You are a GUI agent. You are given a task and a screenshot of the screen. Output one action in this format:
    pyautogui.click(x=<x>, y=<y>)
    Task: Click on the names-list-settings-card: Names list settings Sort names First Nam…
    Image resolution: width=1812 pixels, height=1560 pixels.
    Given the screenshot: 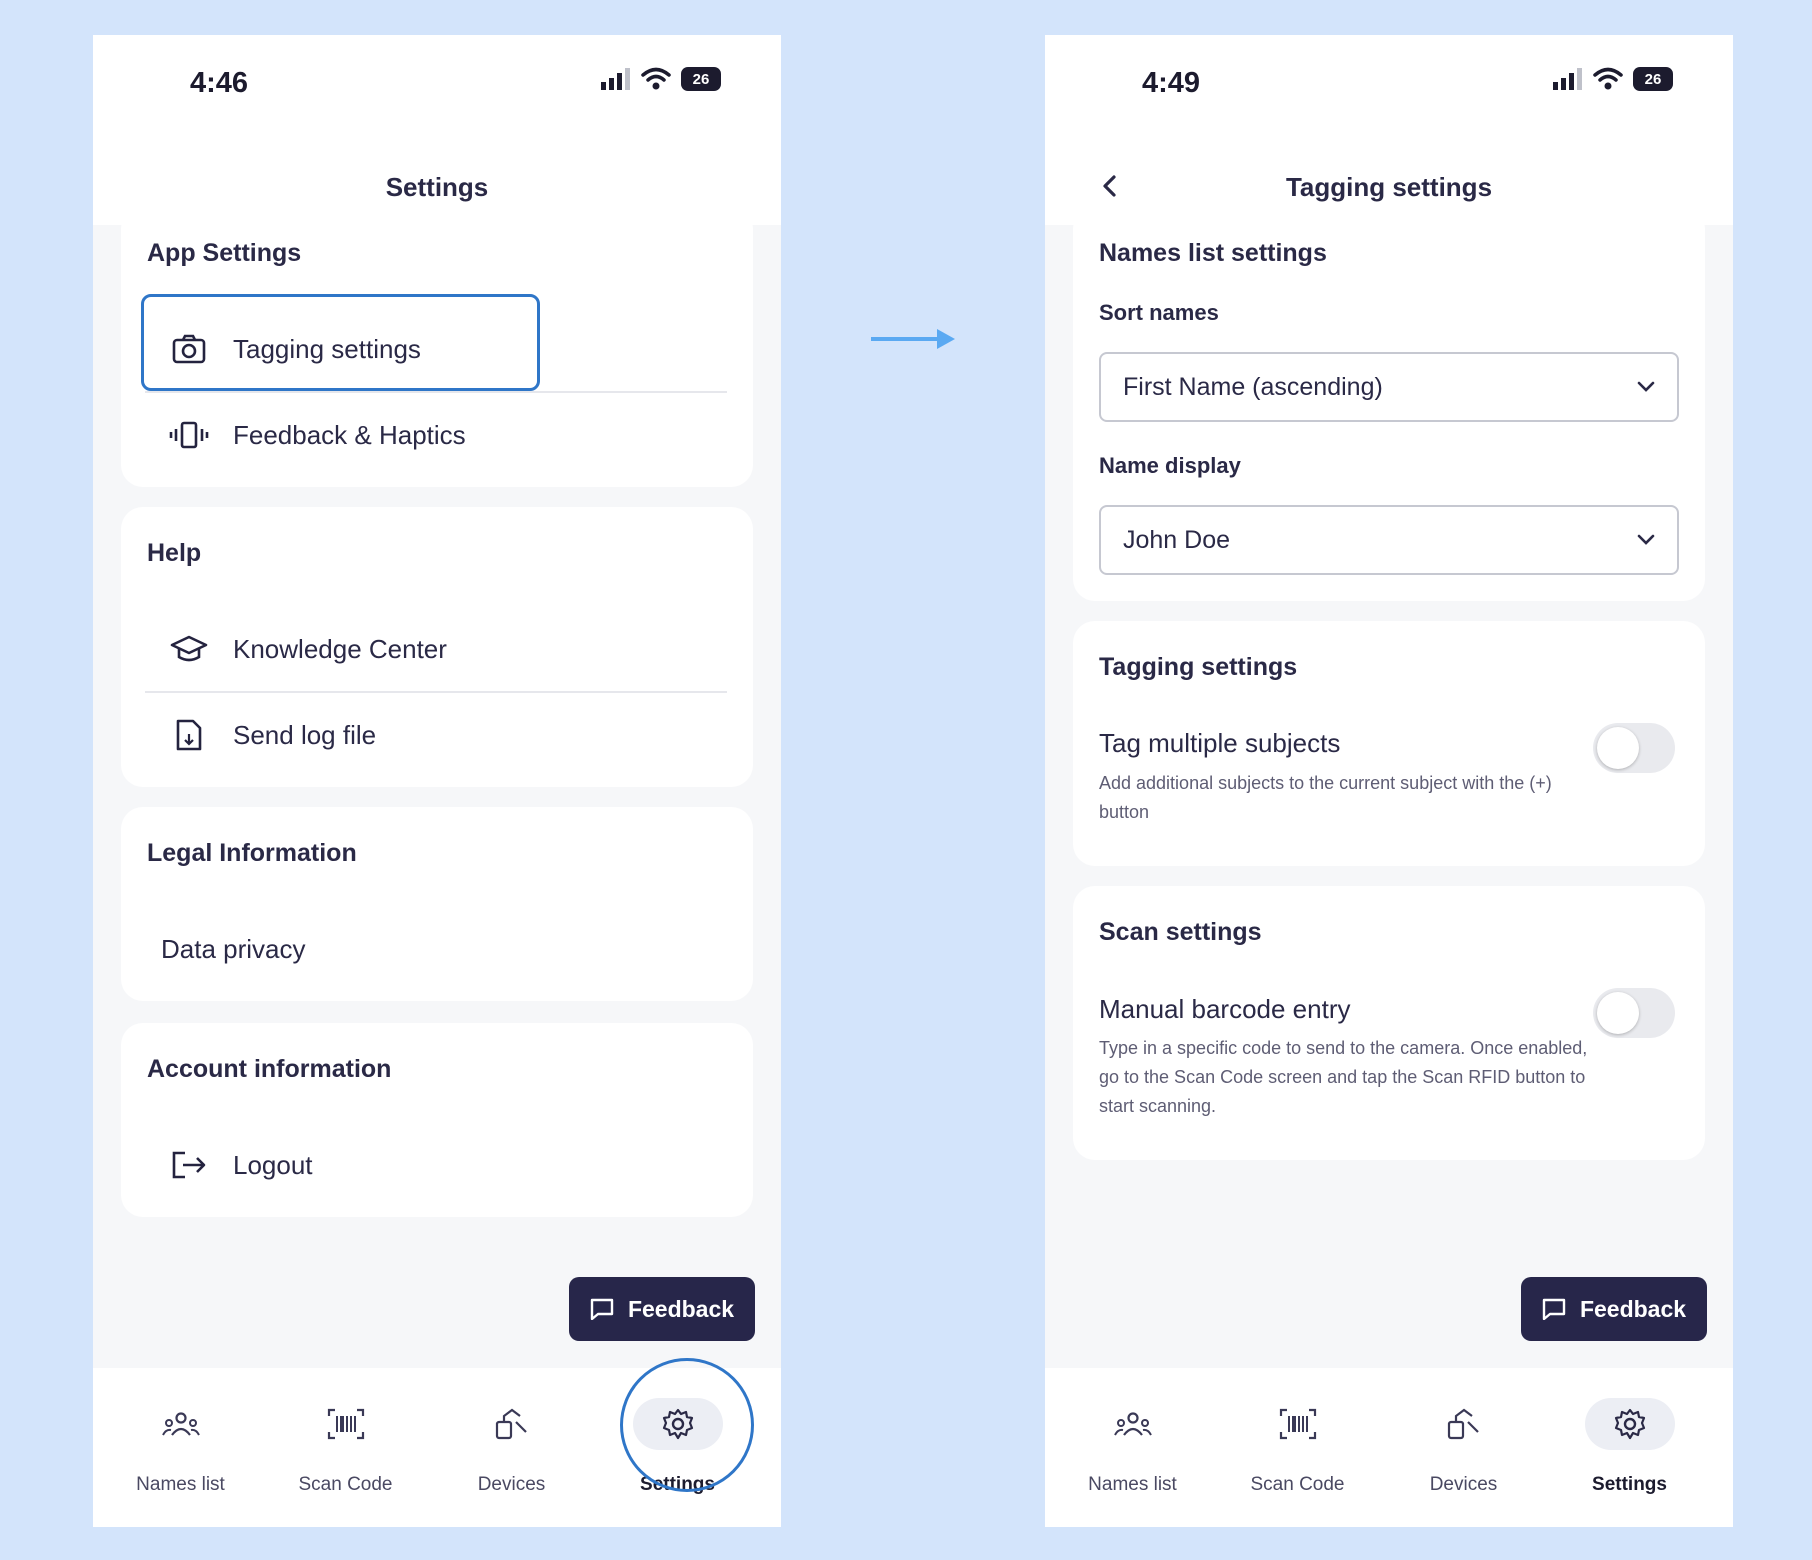 What is the action you would take?
    pyautogui.click(x=1389, y=404)
    